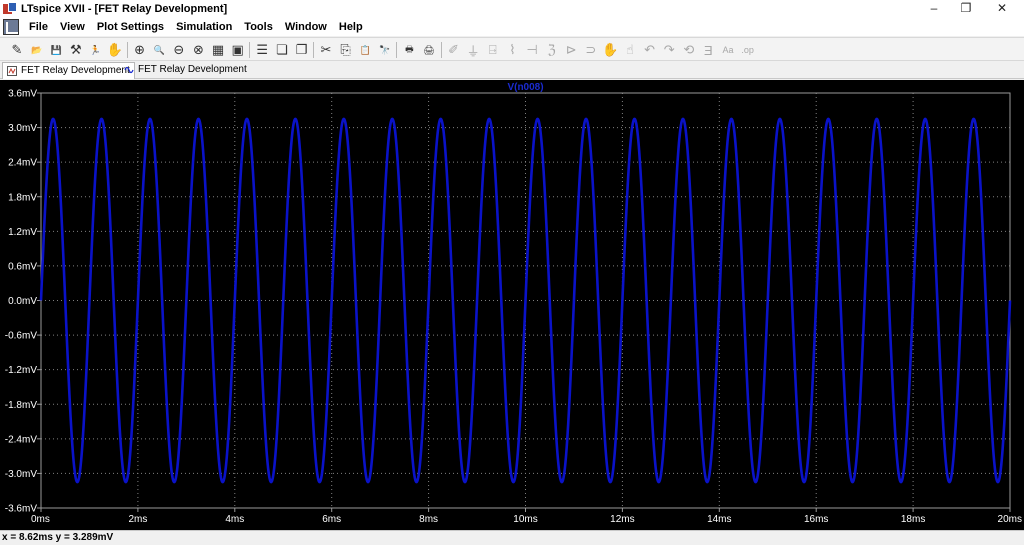 Image resolution: width=1024 pixels, height=545 pixels. What do you see at coordinates (429, 50) in the screenshot?
I see `print-setup-icon: 🖨` at bounding box center [429, 50].